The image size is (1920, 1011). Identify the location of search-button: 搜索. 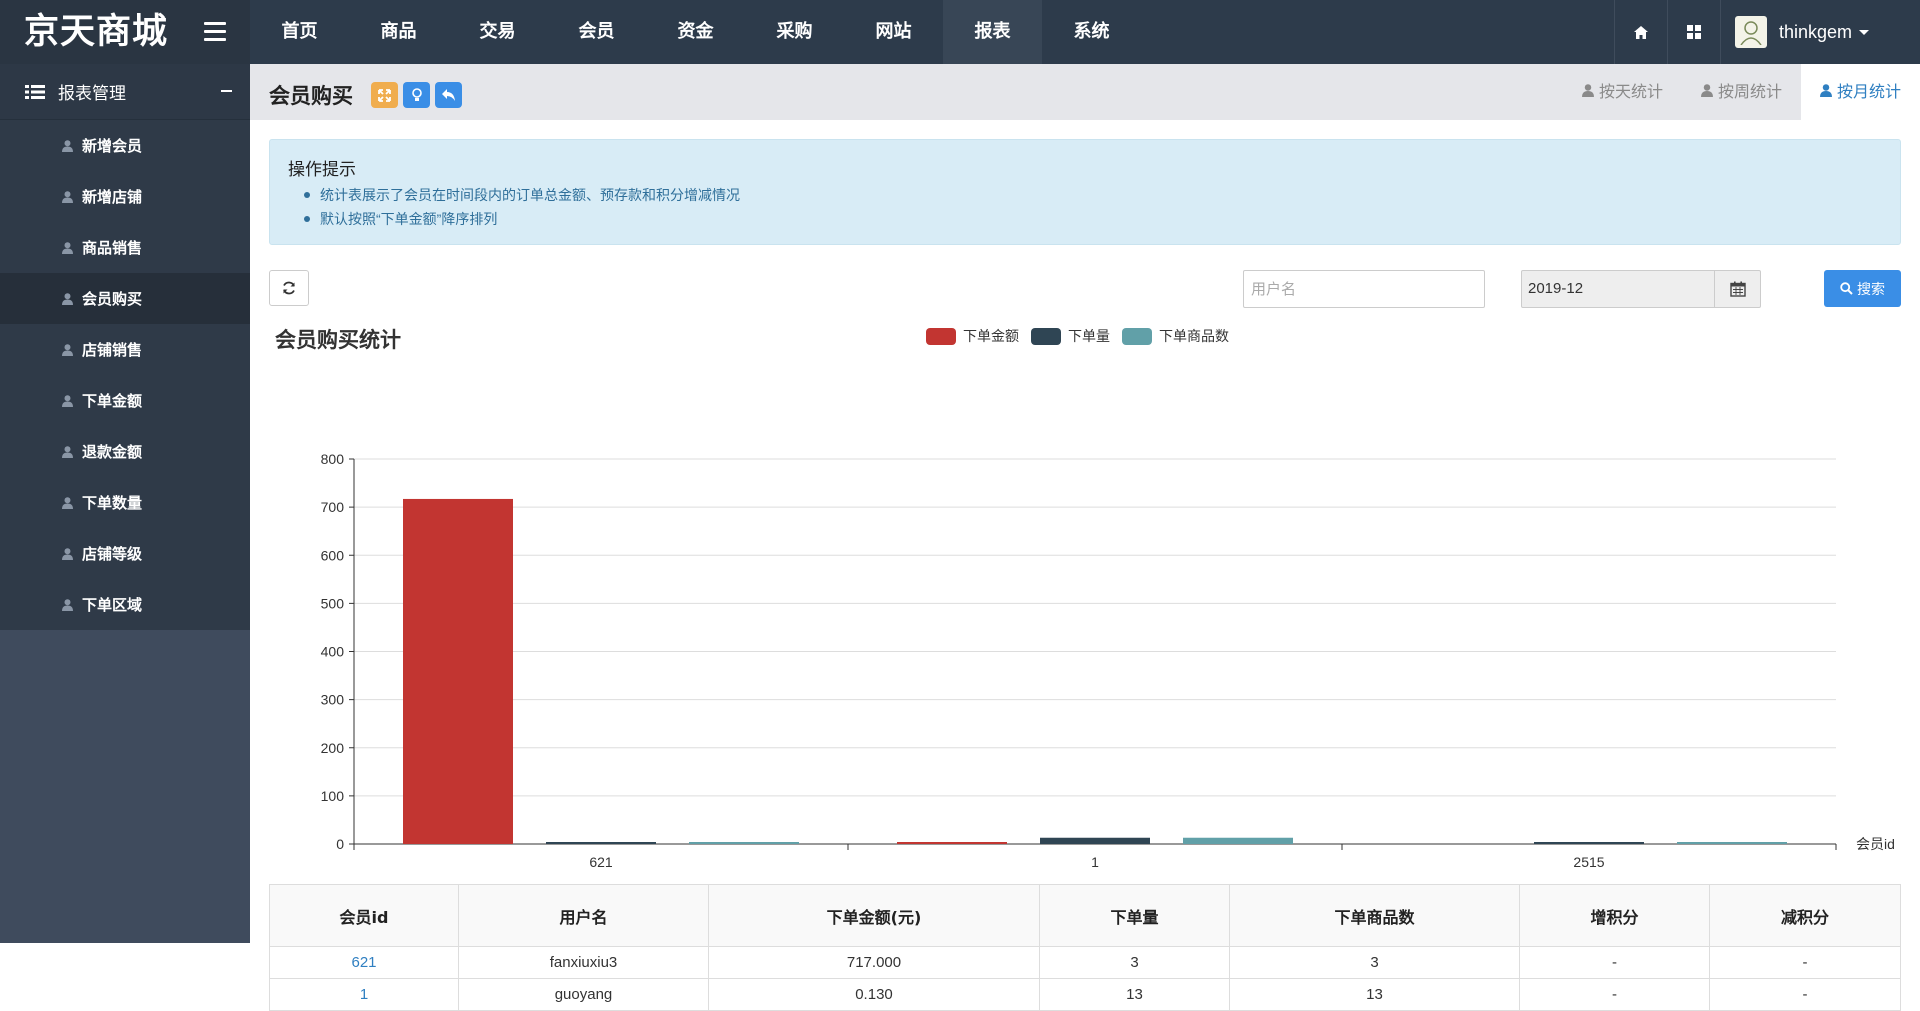
(1862, 288).